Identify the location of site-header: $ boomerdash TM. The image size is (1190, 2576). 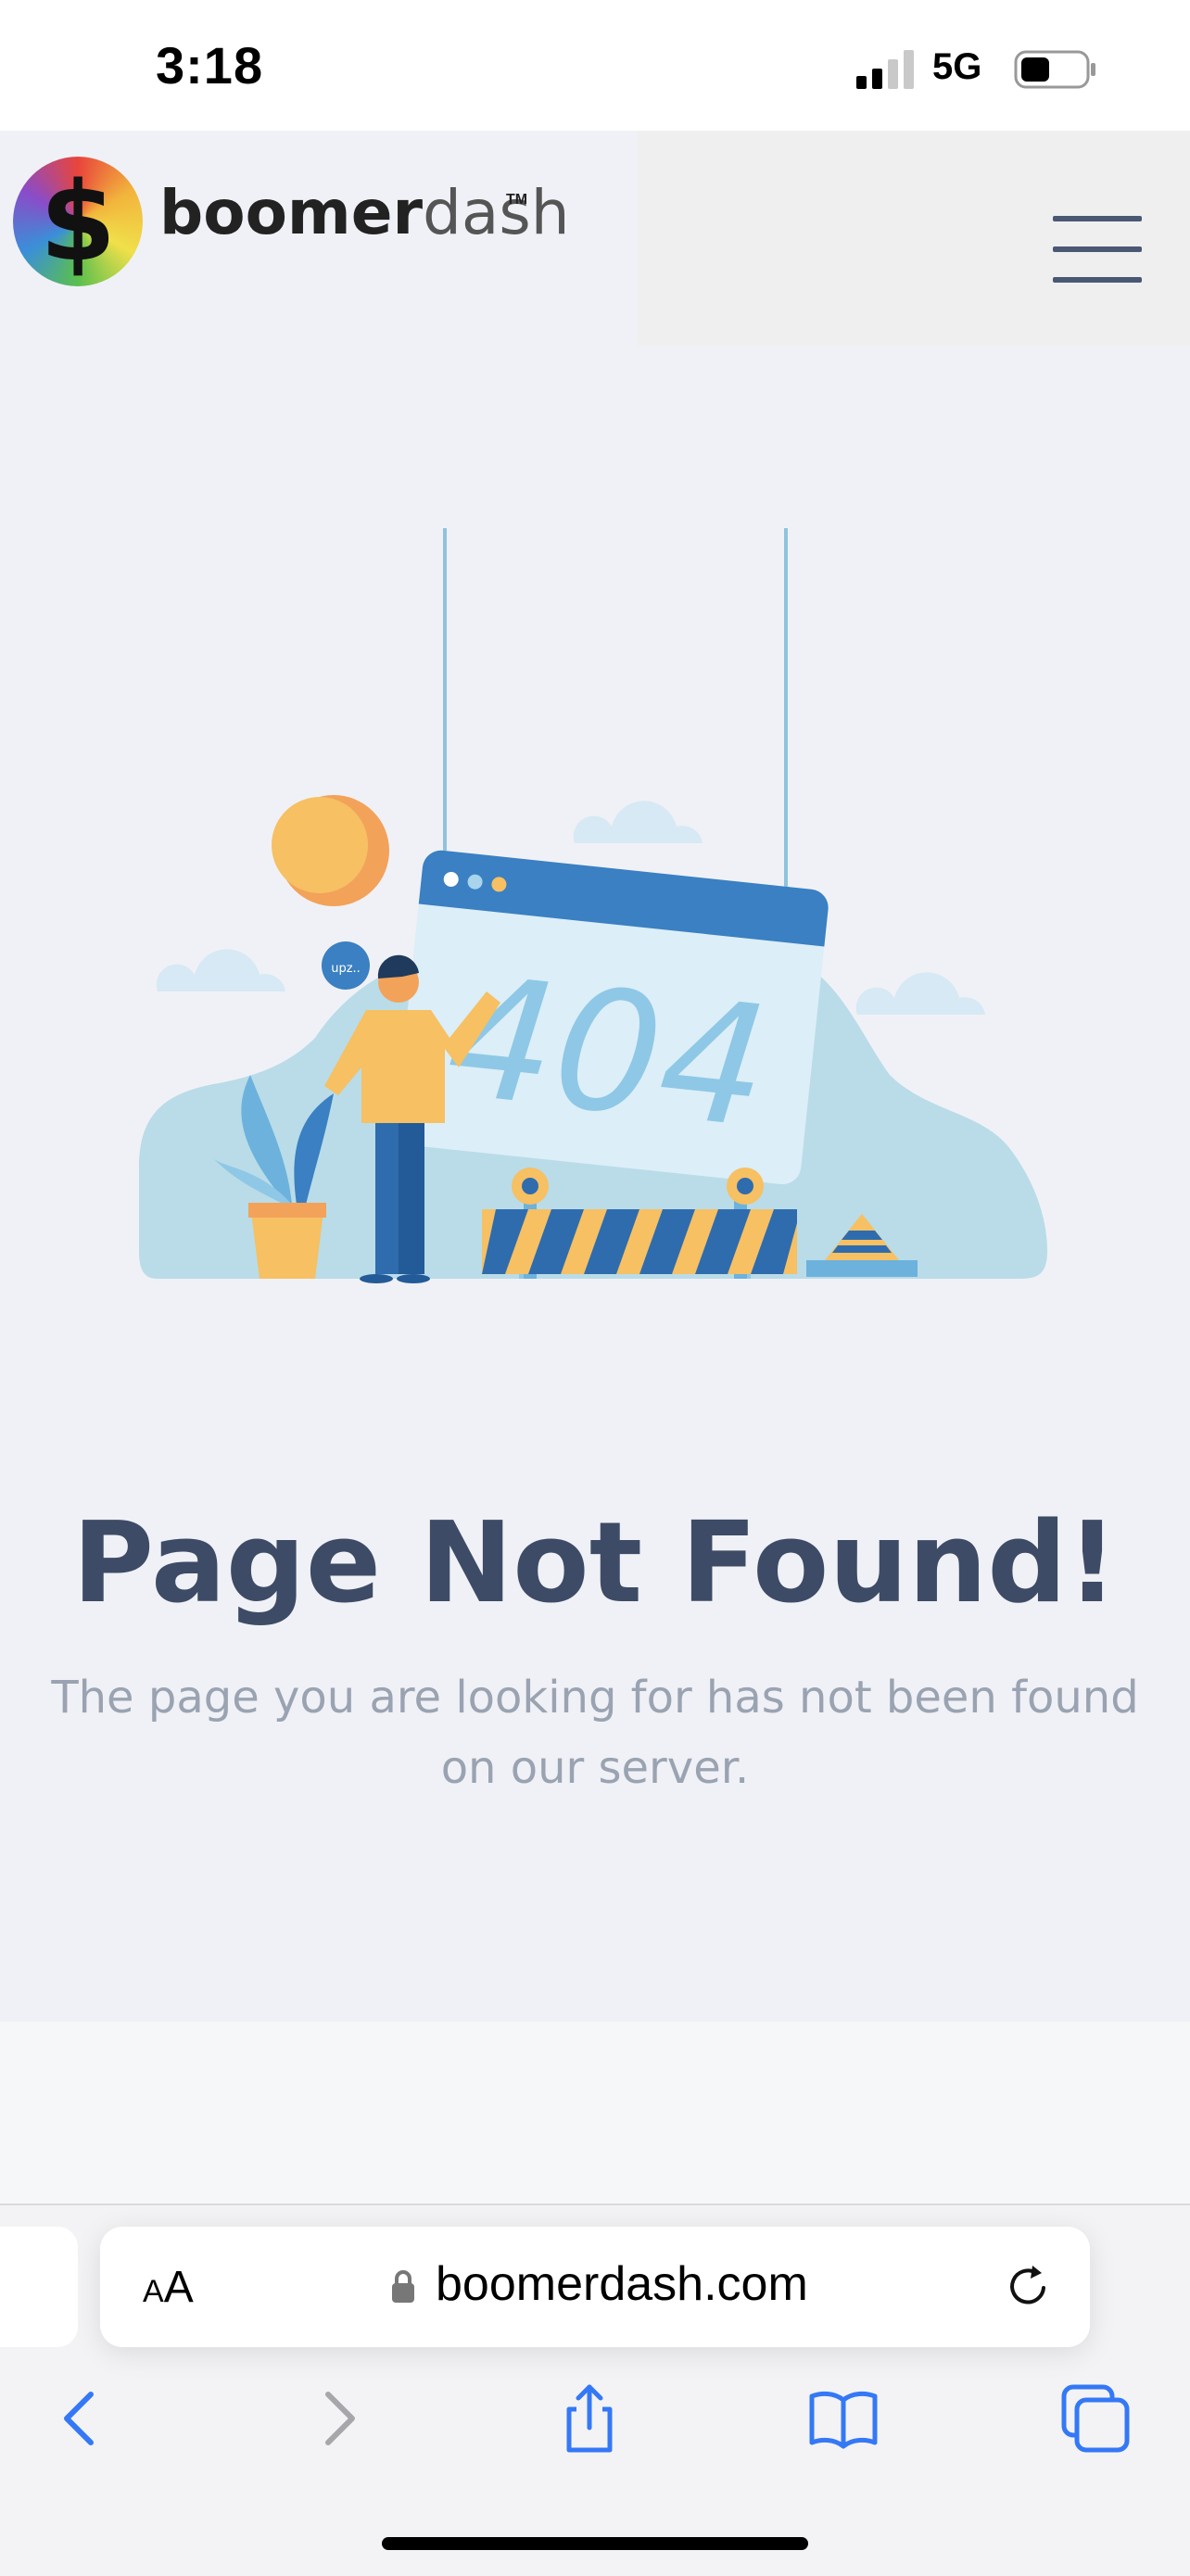
(595, 239).